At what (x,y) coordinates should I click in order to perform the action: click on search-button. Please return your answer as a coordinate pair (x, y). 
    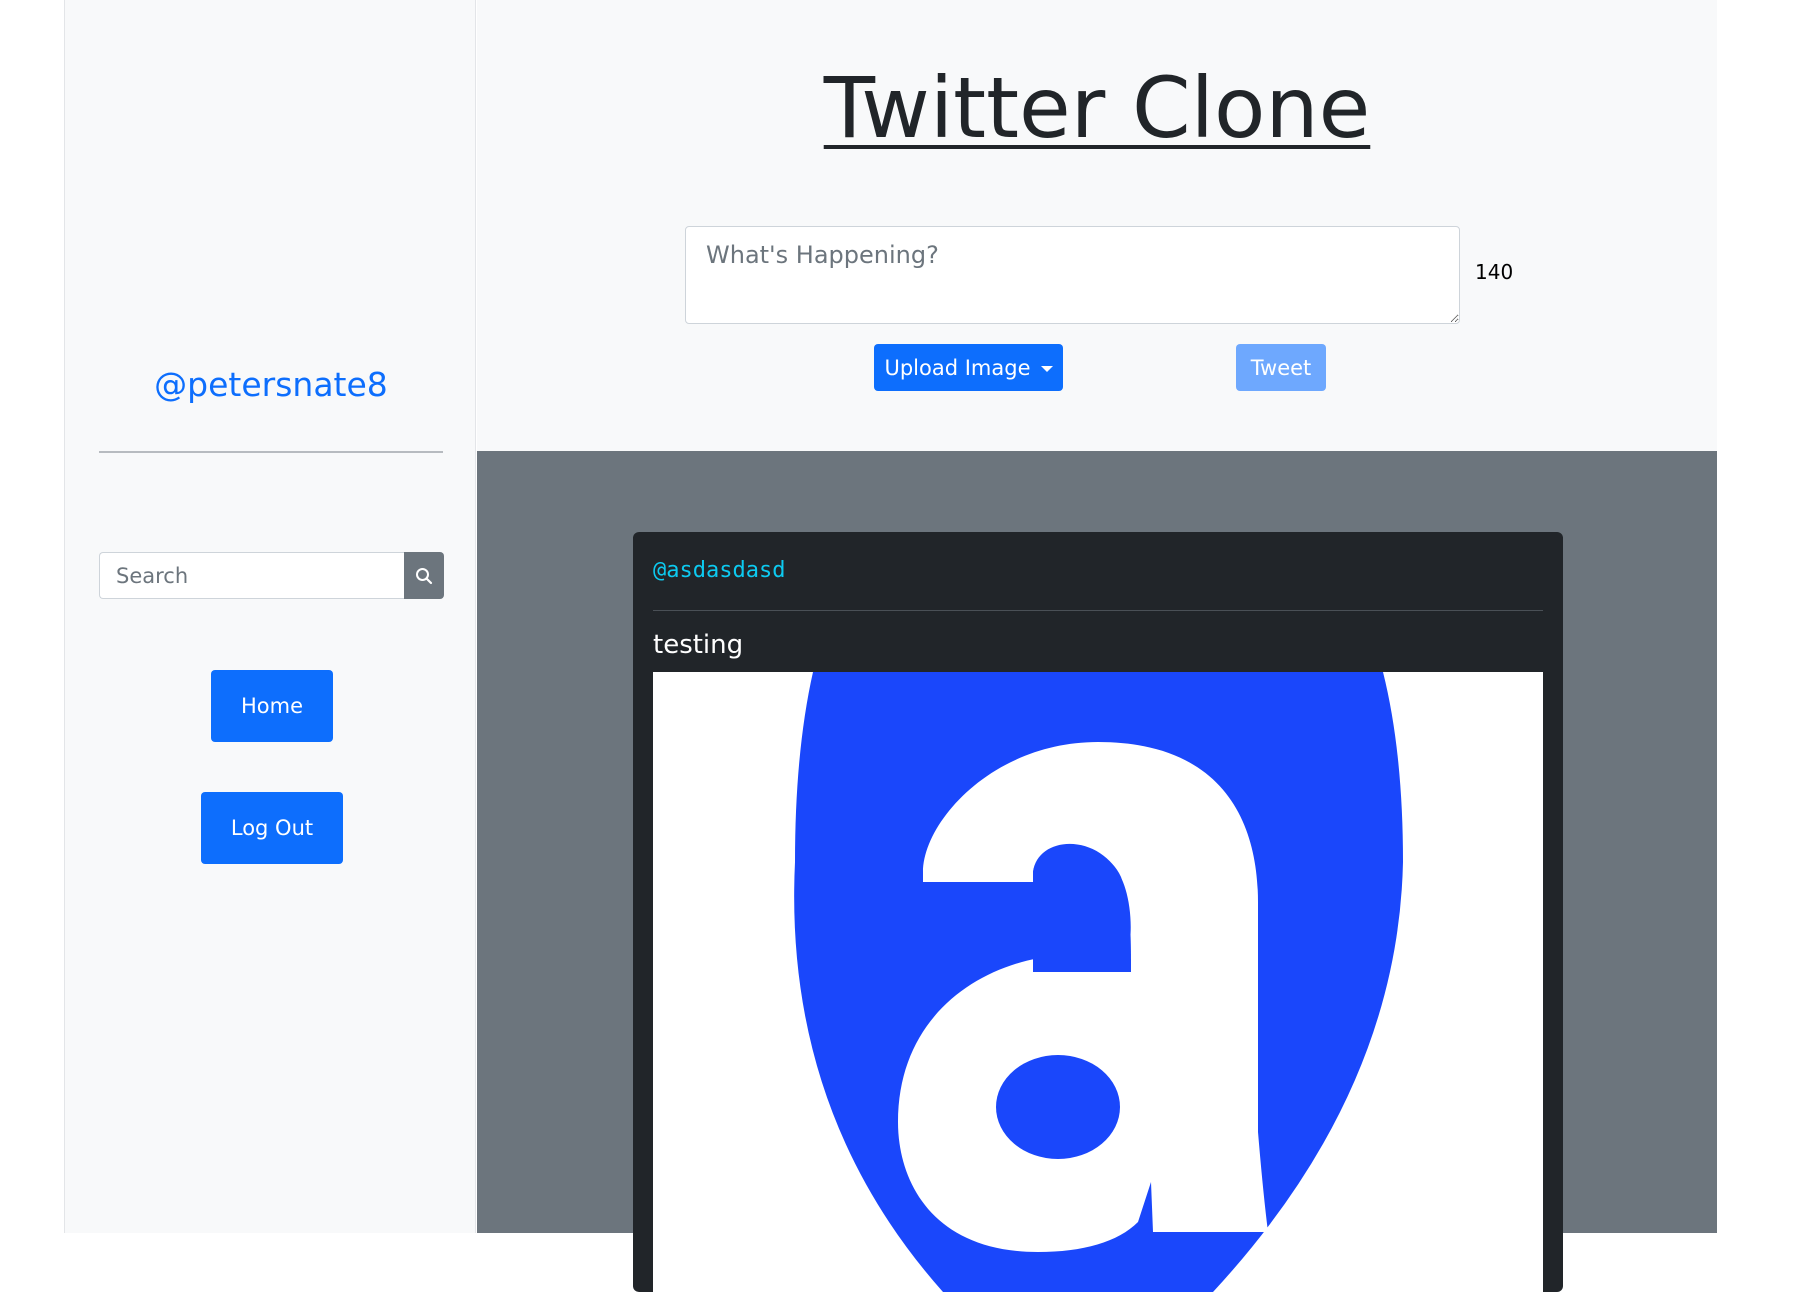
    Looking at the image, I should click on (424, 575).